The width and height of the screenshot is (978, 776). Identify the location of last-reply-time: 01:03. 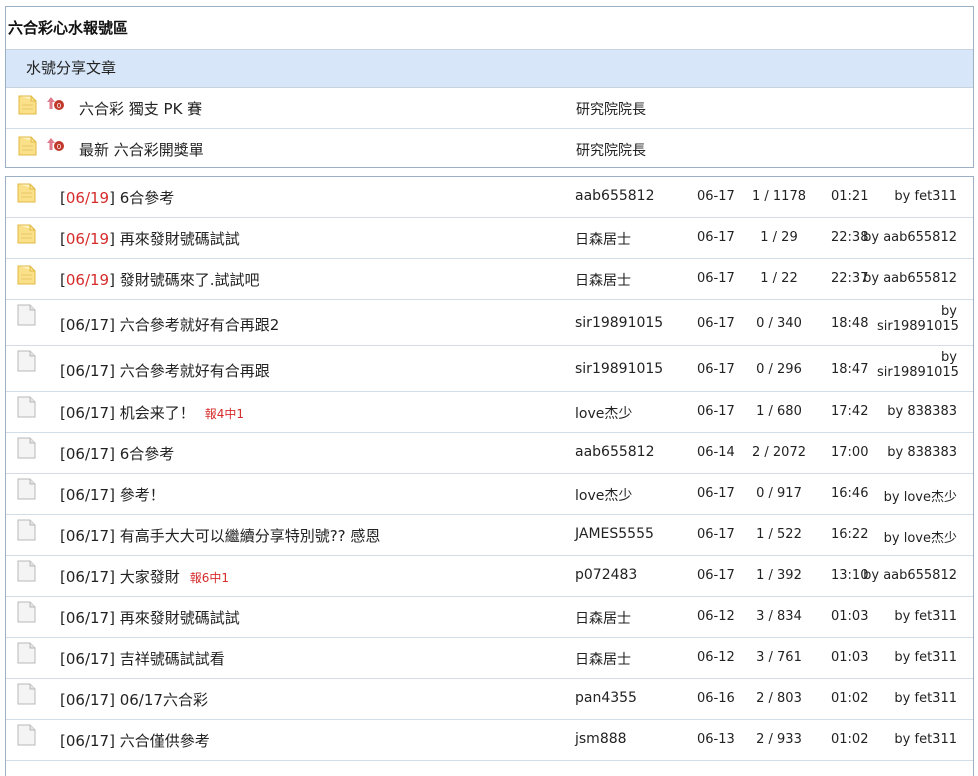
(850, 657).